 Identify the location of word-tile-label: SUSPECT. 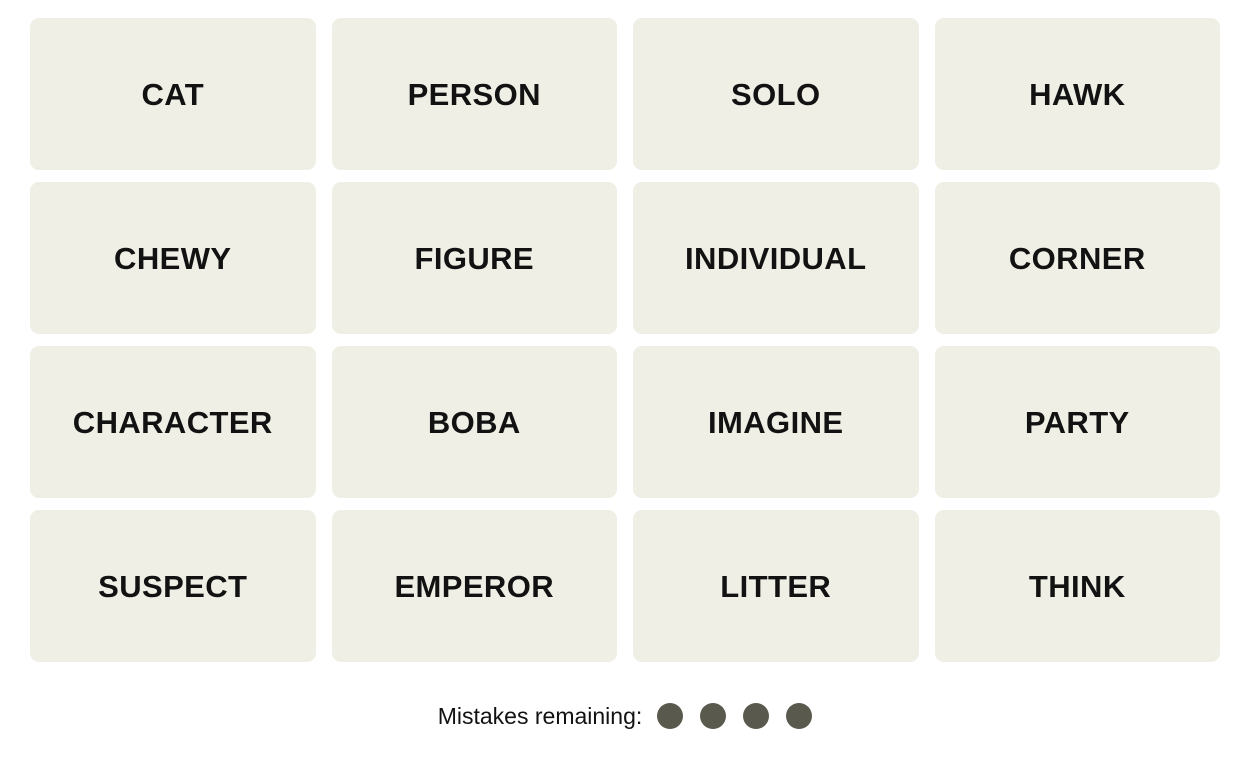
(173, 586).